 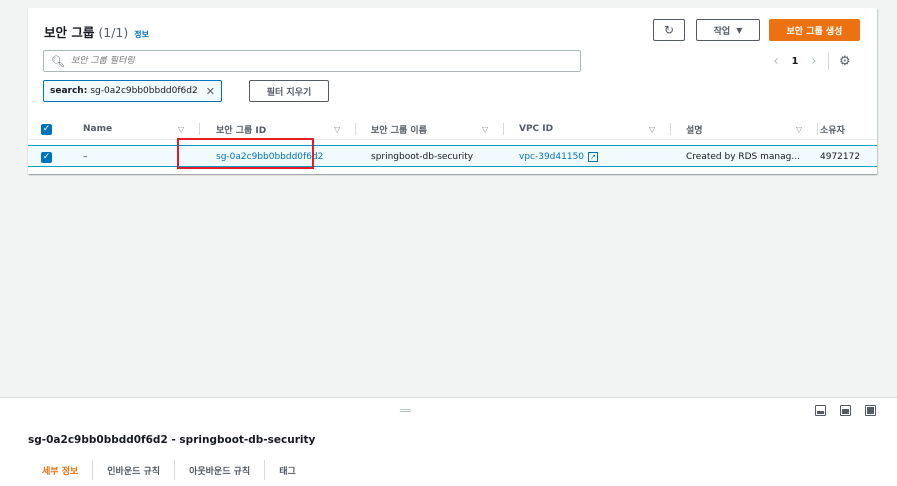 I want to click on refresh-icon: ↻, so click(x=669, y=30).